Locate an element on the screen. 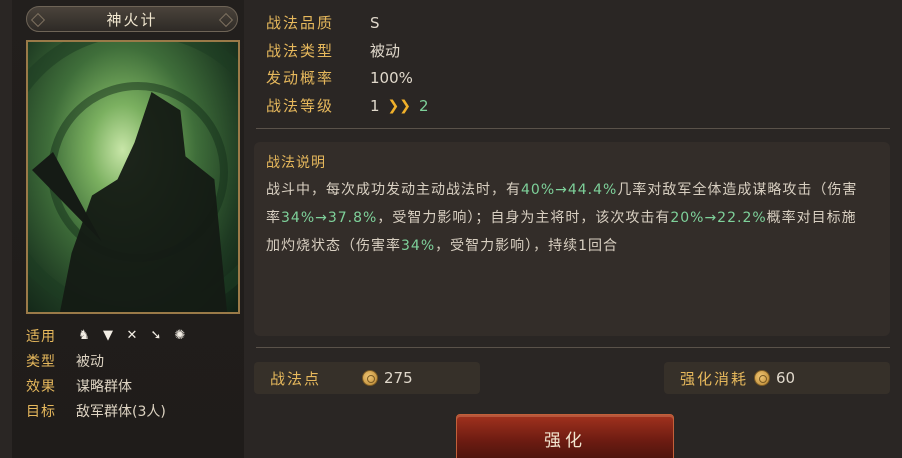 The height and width of the screenshot is (458, 902). skill-level-label: 战法等级 is located at coordinates (300, 106).